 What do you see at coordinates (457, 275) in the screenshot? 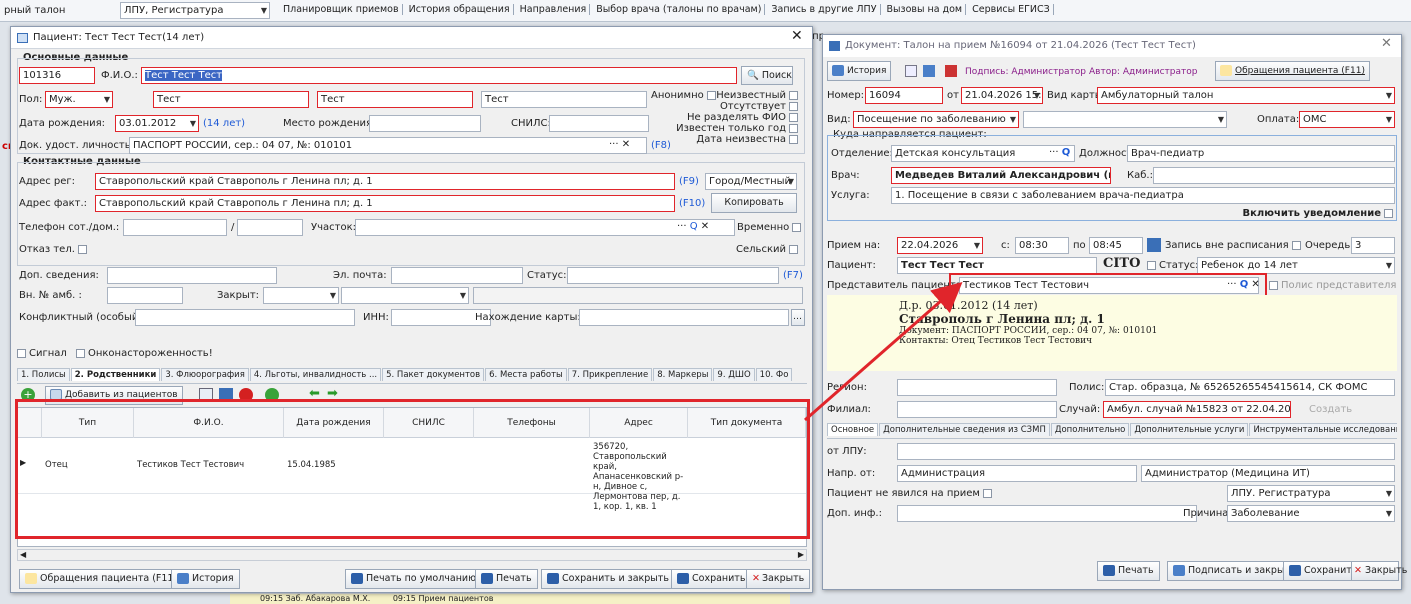
I see `email-field` at bounding box center [457, 275].